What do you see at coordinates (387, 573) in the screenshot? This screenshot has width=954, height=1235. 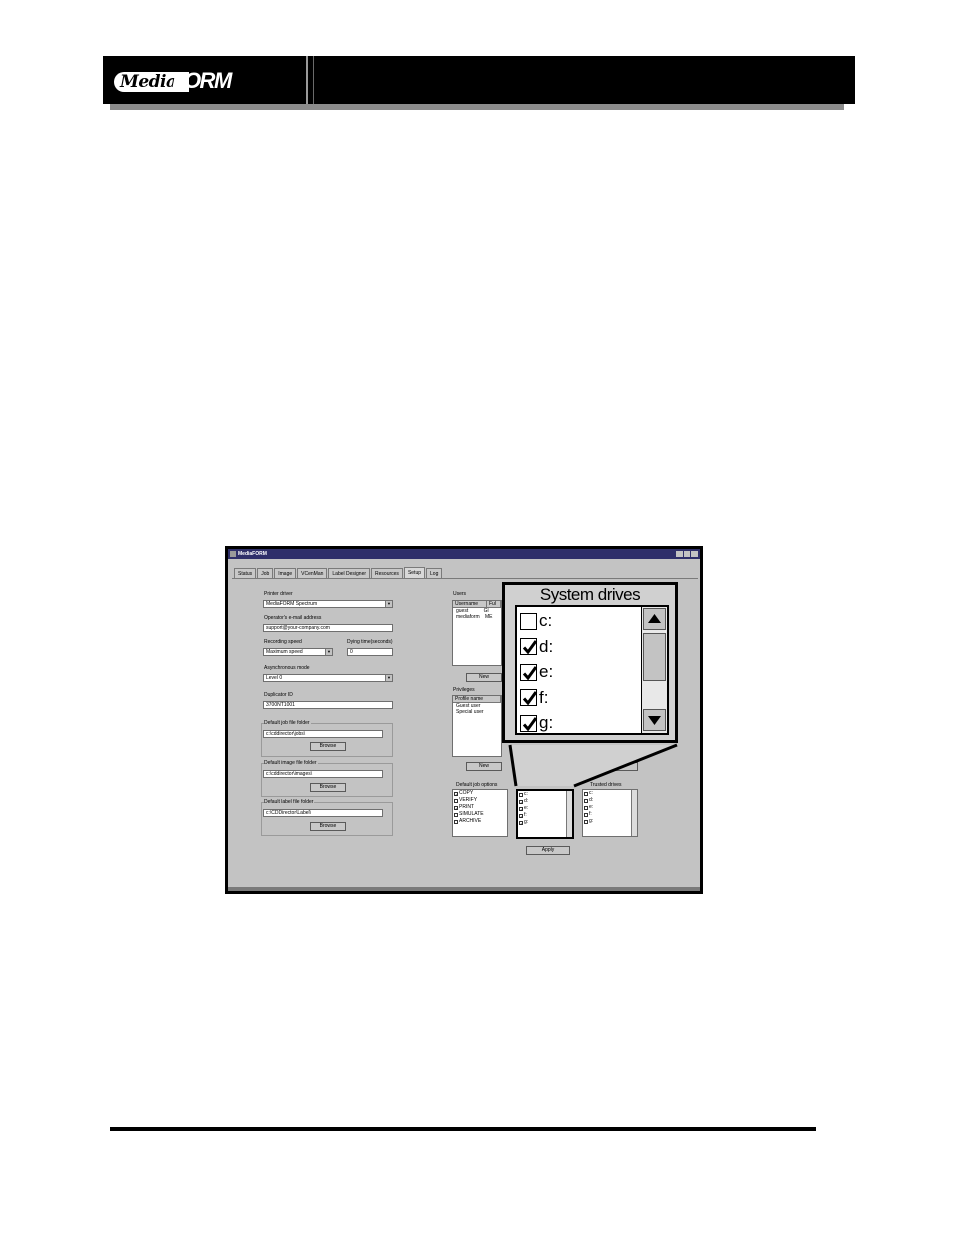 I see `tab-resources: Resources` at bounding box center [387, 573].